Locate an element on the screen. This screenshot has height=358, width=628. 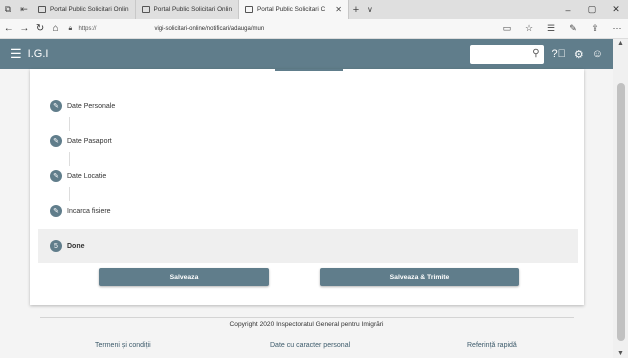
tab-list-button: ∨ is located at coordinates (370, 9).